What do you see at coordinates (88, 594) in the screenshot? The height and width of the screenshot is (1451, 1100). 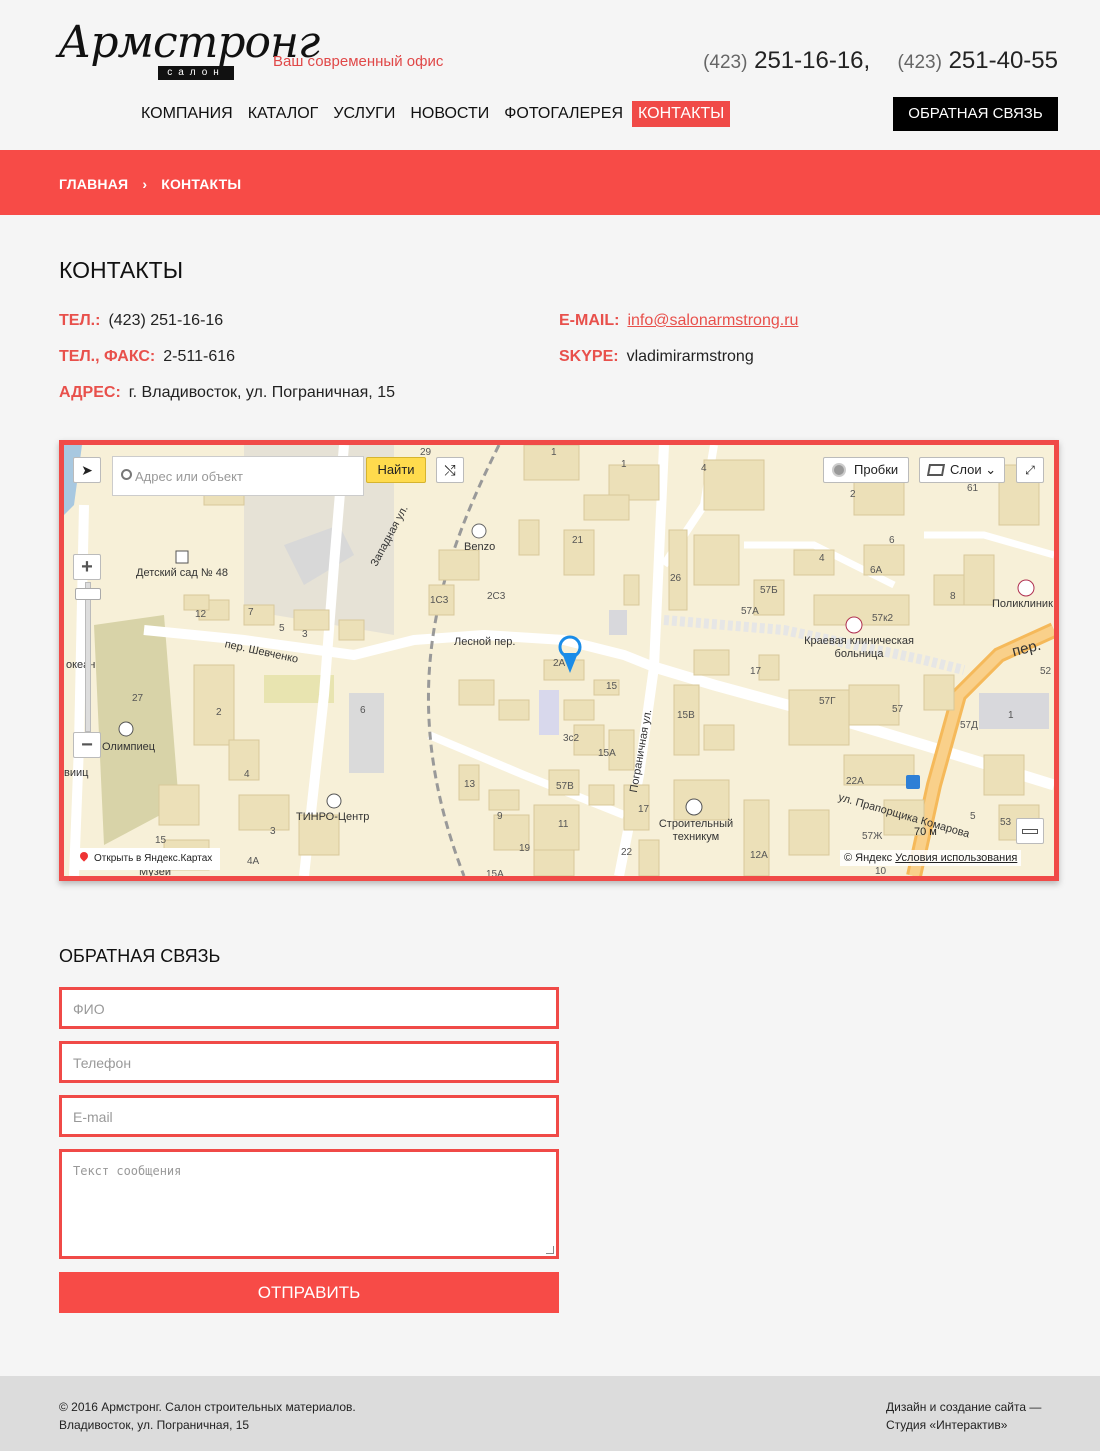 I see `zoom-slider-handle` at bounding box center [88, 594].